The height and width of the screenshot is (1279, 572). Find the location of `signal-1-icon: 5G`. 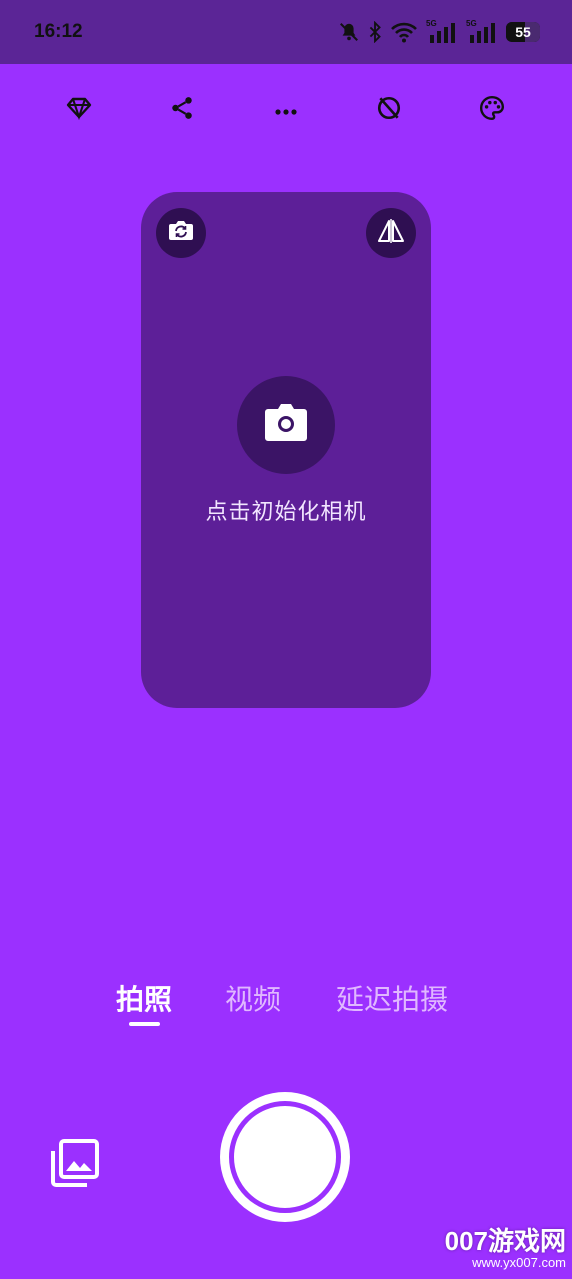

signal-1-icon: 5G is located at coordinates (442, 31).